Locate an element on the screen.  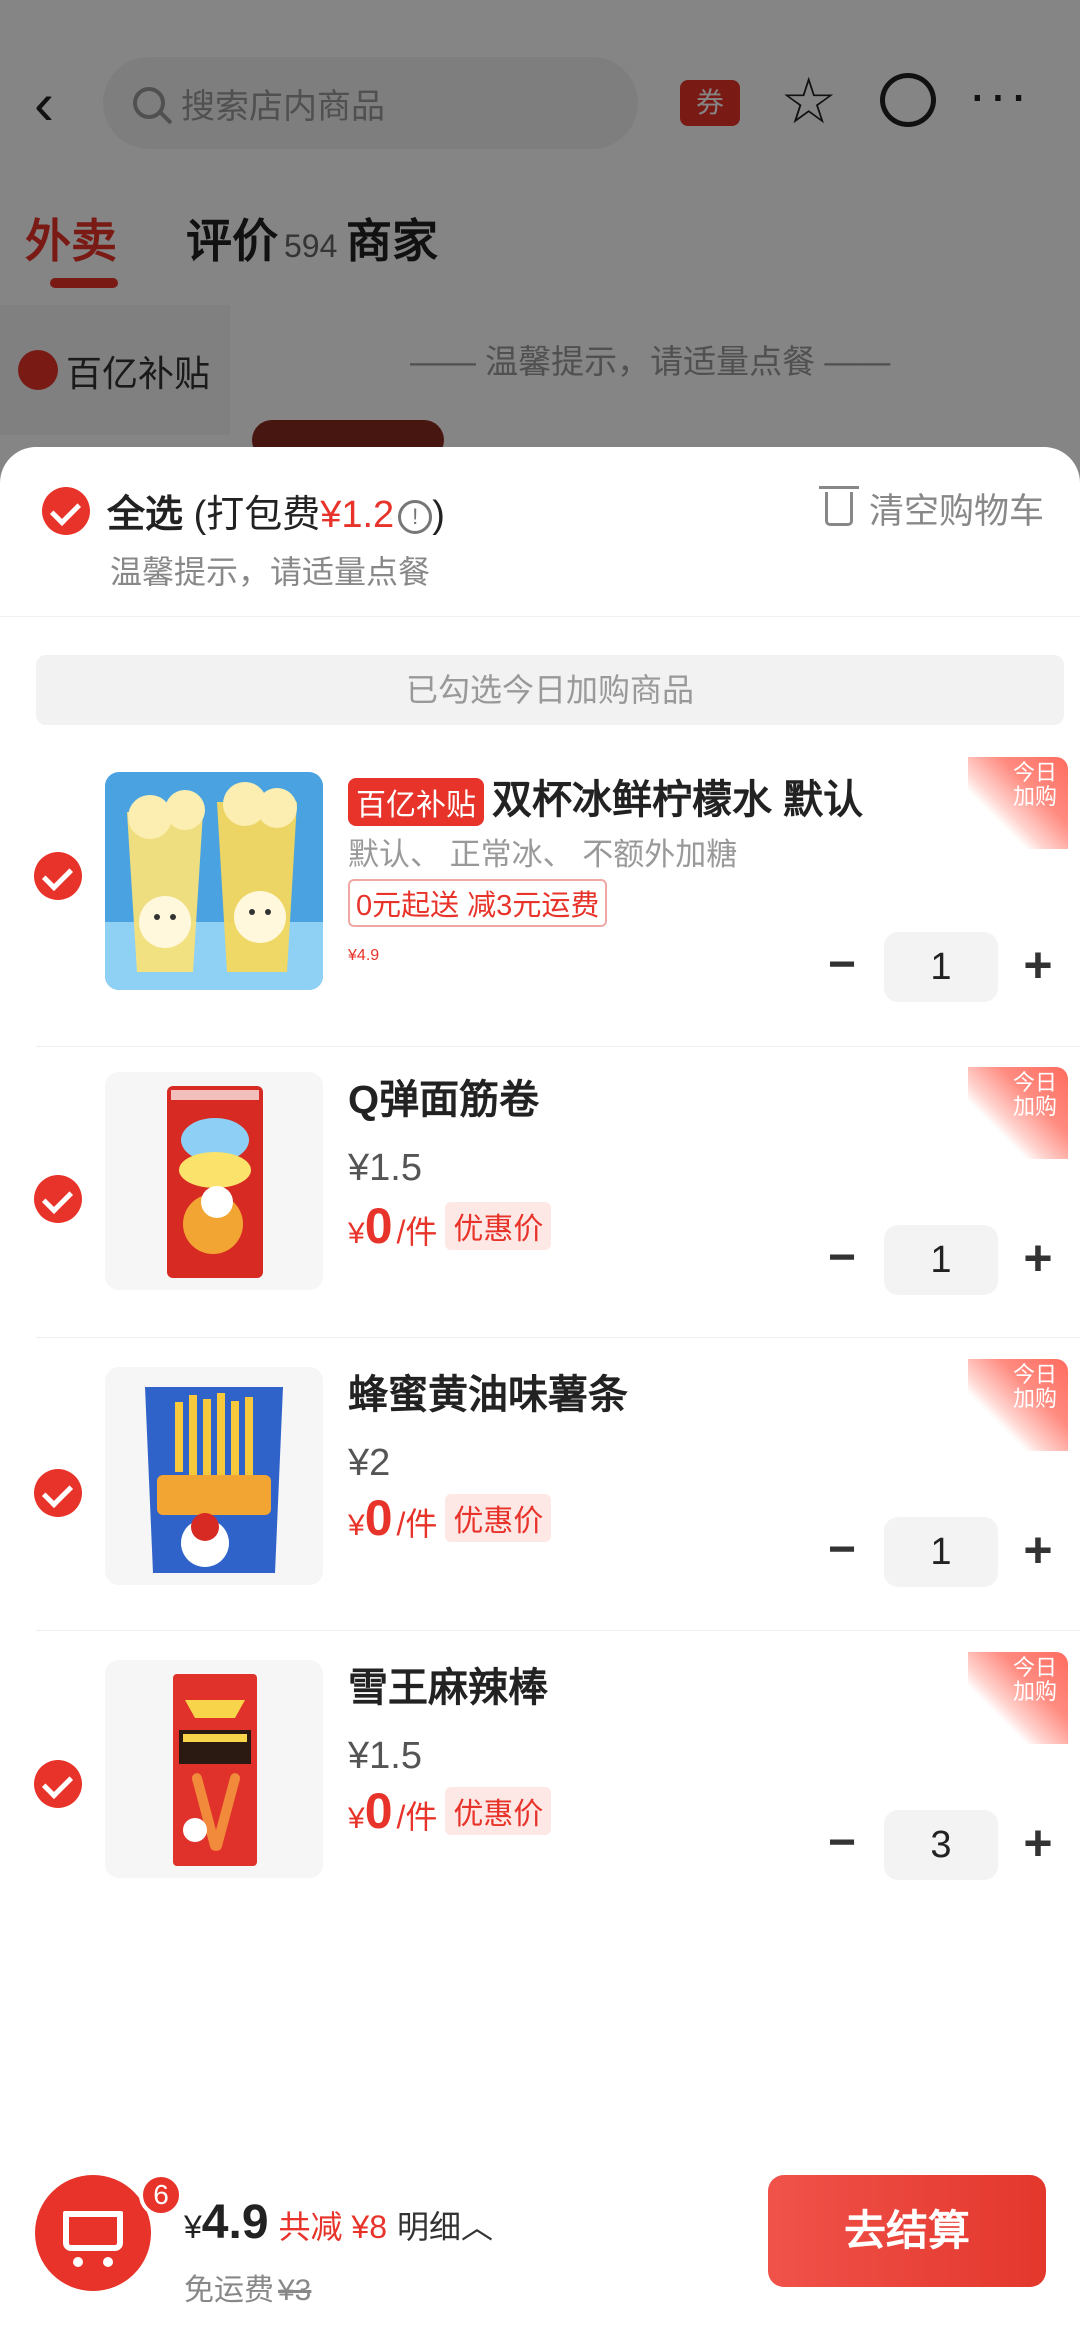
trash-icon is located at coordinates (838, 505).